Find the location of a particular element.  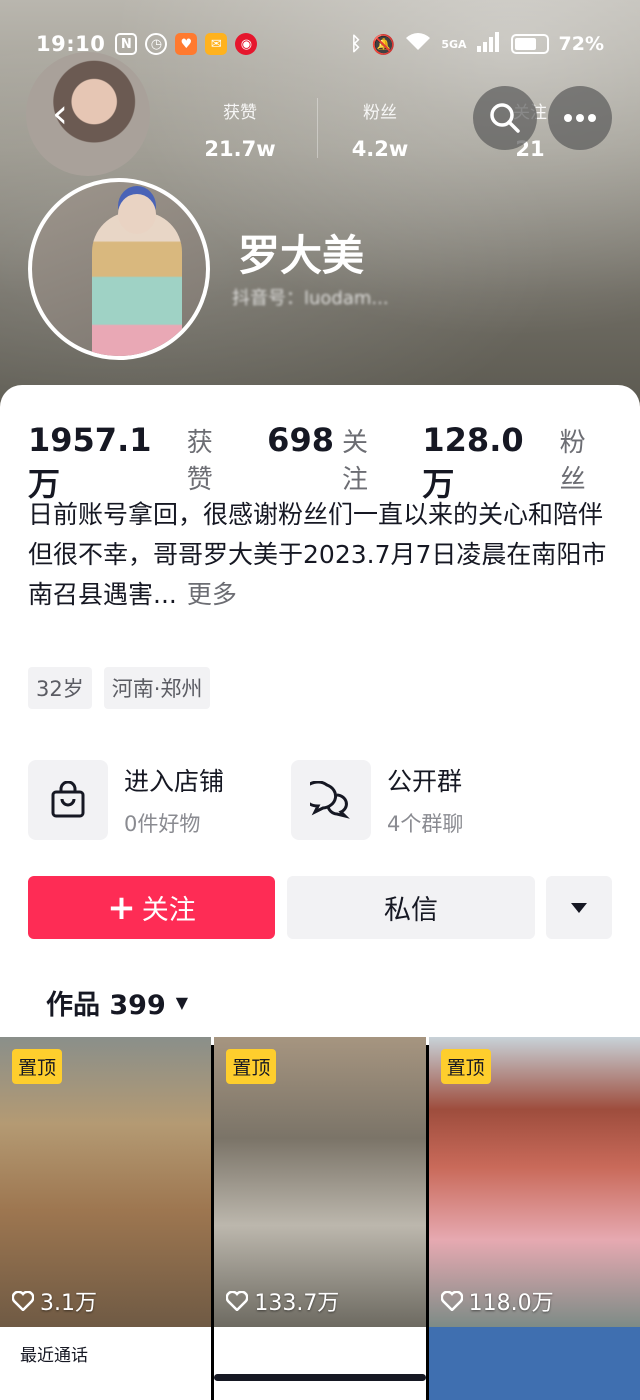

triangle-down-icon is located at coordinates (579, 907).